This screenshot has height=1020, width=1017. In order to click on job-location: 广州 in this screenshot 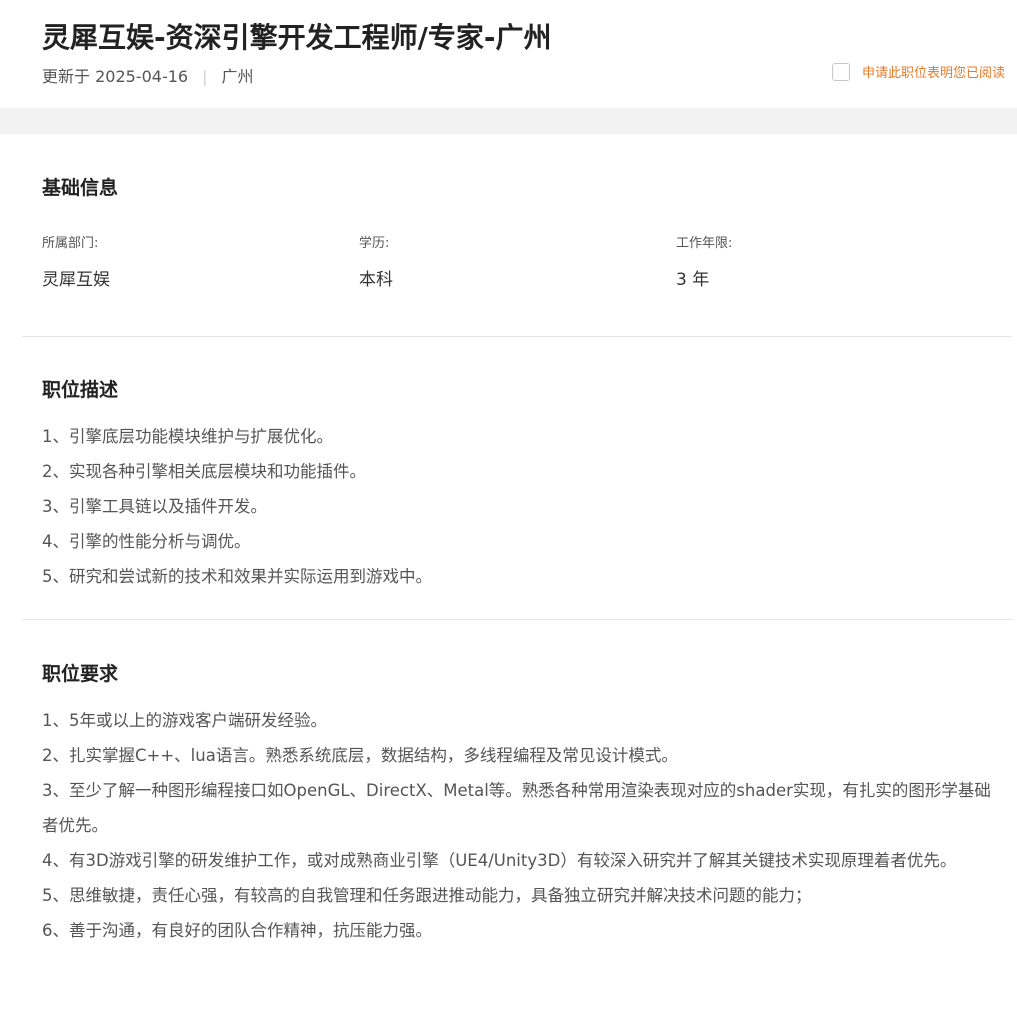, I will do `click(237, 76)`.